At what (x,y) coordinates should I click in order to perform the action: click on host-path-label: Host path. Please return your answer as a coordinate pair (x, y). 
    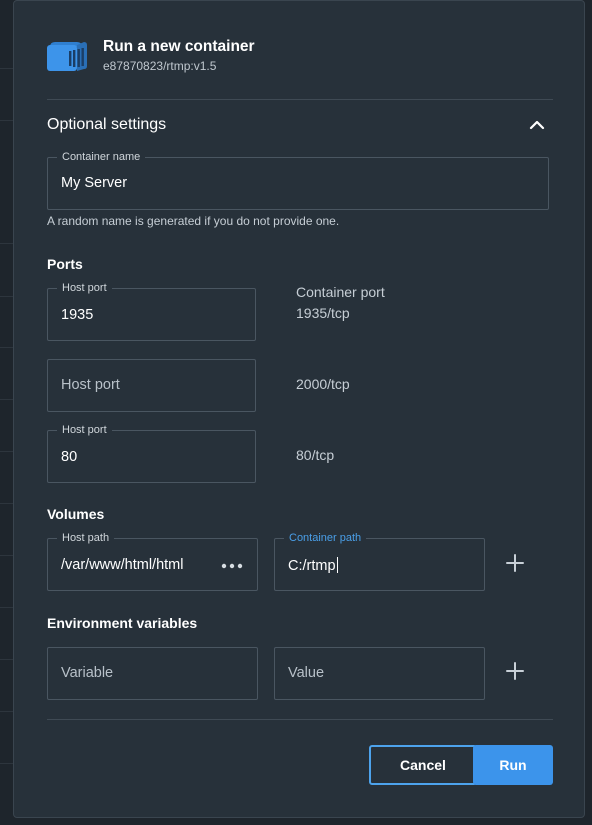
    Looking at the image, I should click on (86, 538).